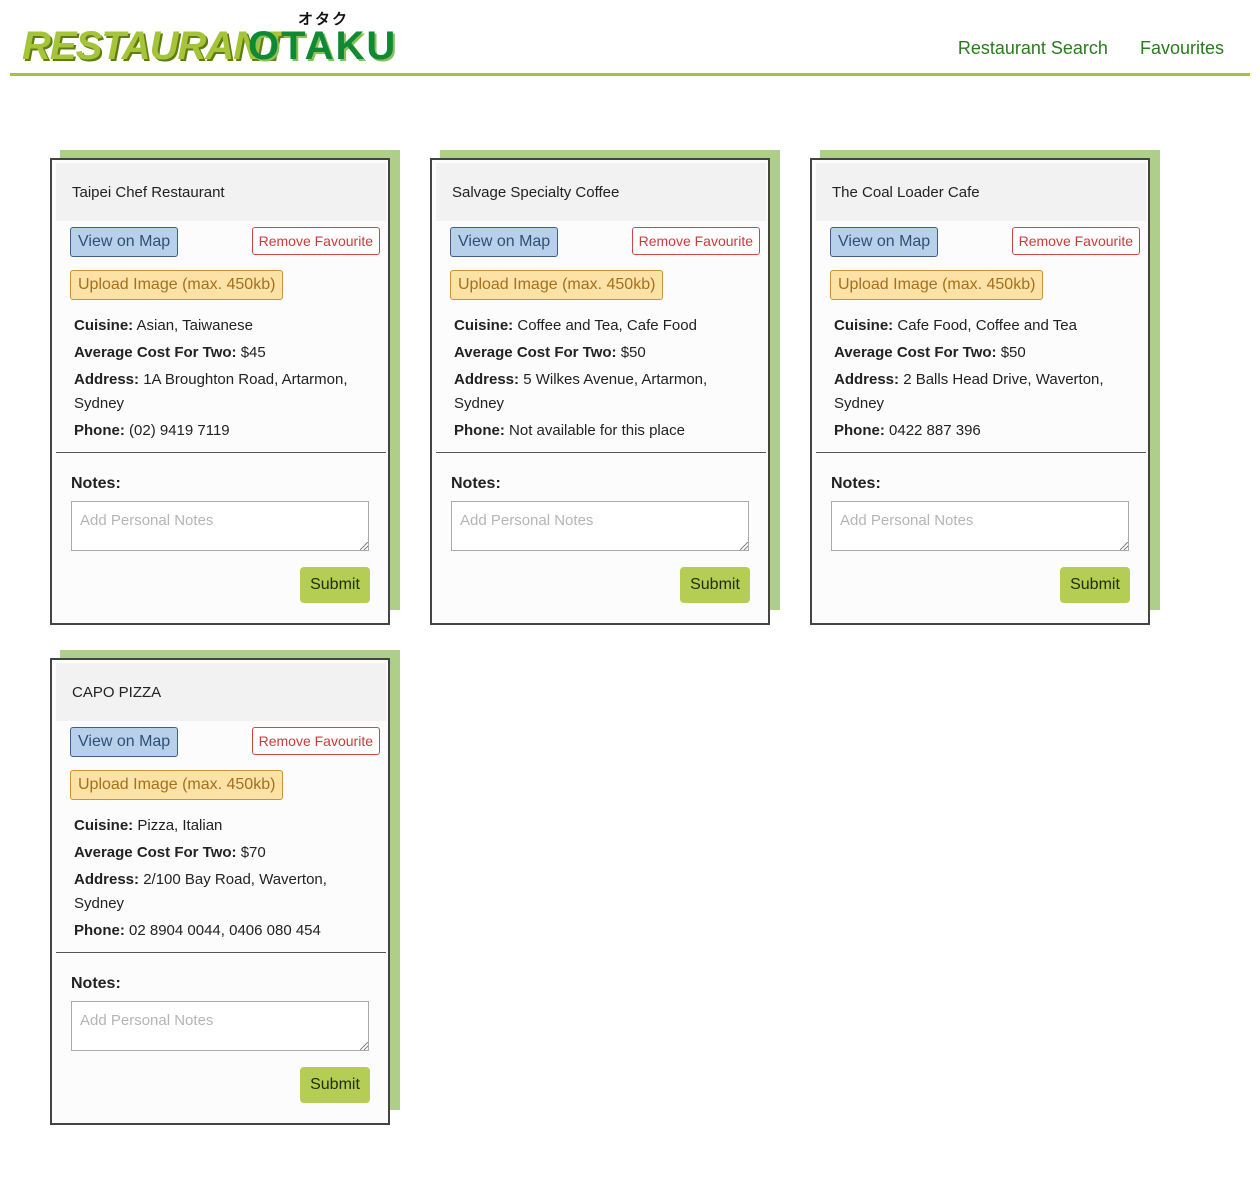 The height and width of the screenshot is (1187, 1260). I want to click on logo-word-otaku: OTAKU, so click(323, 46).